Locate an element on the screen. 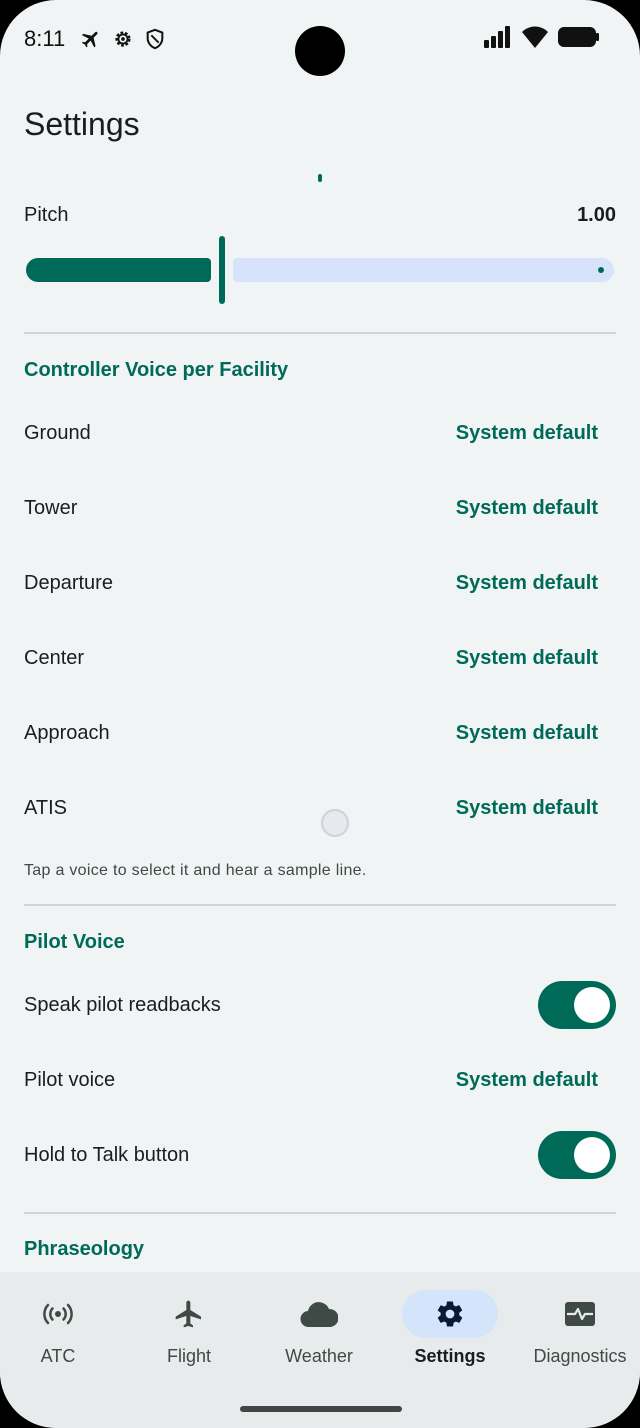  wifi-icon is located at coordinates (535, 37).